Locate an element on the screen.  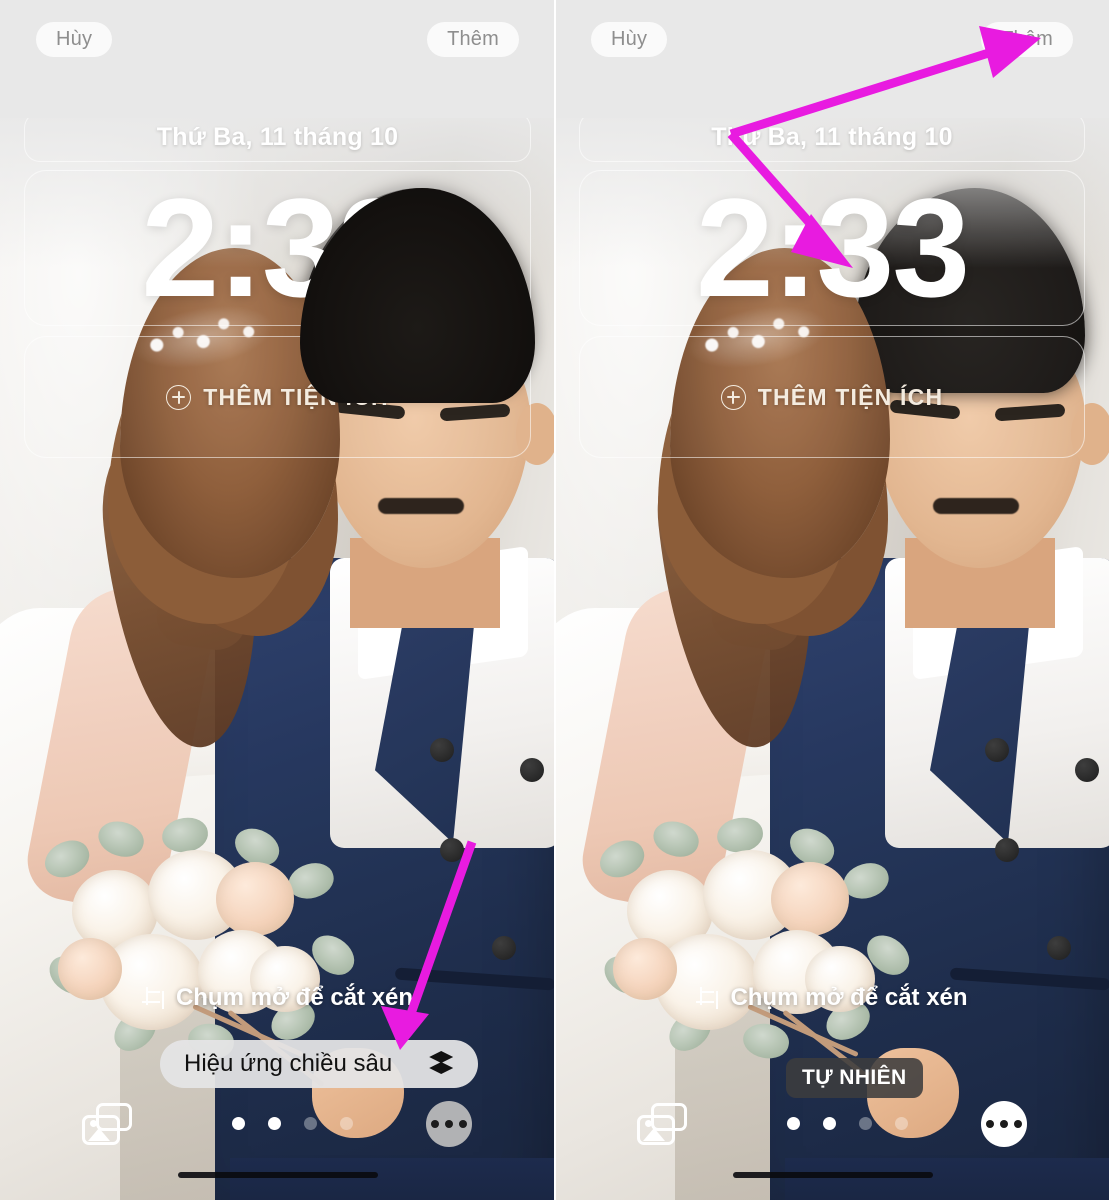
depth-effect-label: Hiệu ứng chiều sâu is located at coordinates (288, 1063).